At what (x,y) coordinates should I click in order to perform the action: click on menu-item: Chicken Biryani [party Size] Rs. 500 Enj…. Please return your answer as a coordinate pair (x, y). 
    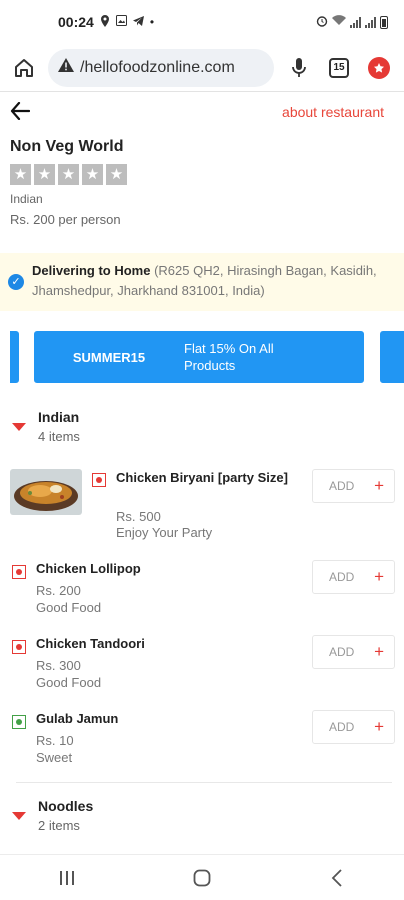
    Looking at the image, I should click on (202, 509).